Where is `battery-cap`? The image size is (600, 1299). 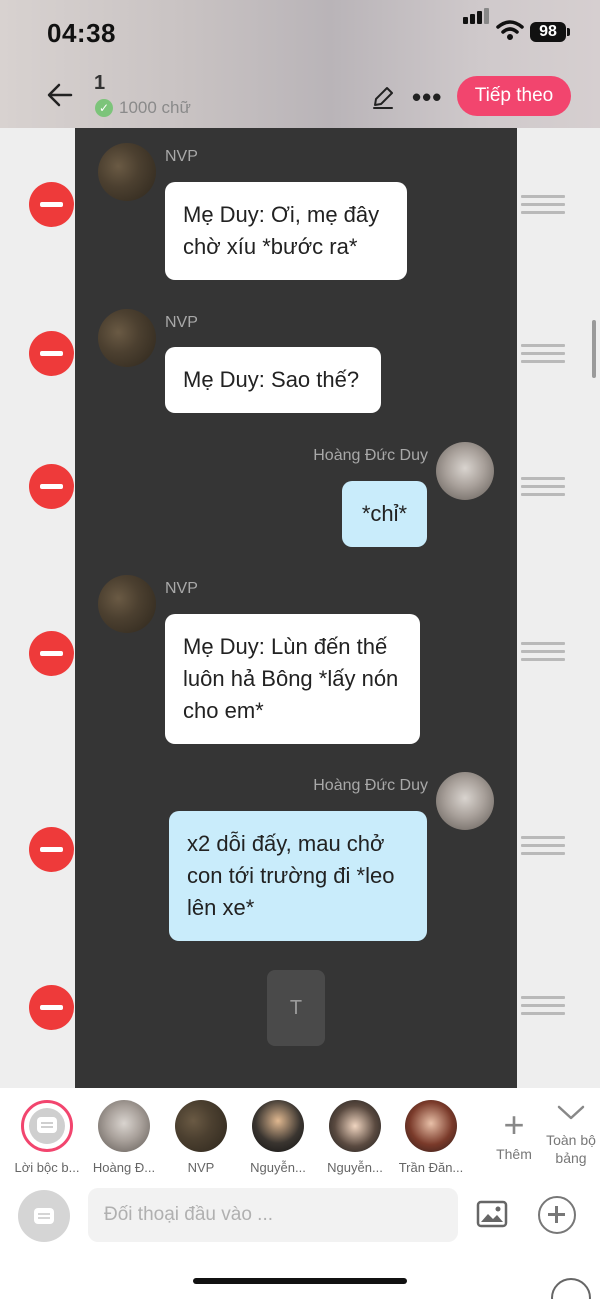 battery-cap is located at coordinates (568, 32).